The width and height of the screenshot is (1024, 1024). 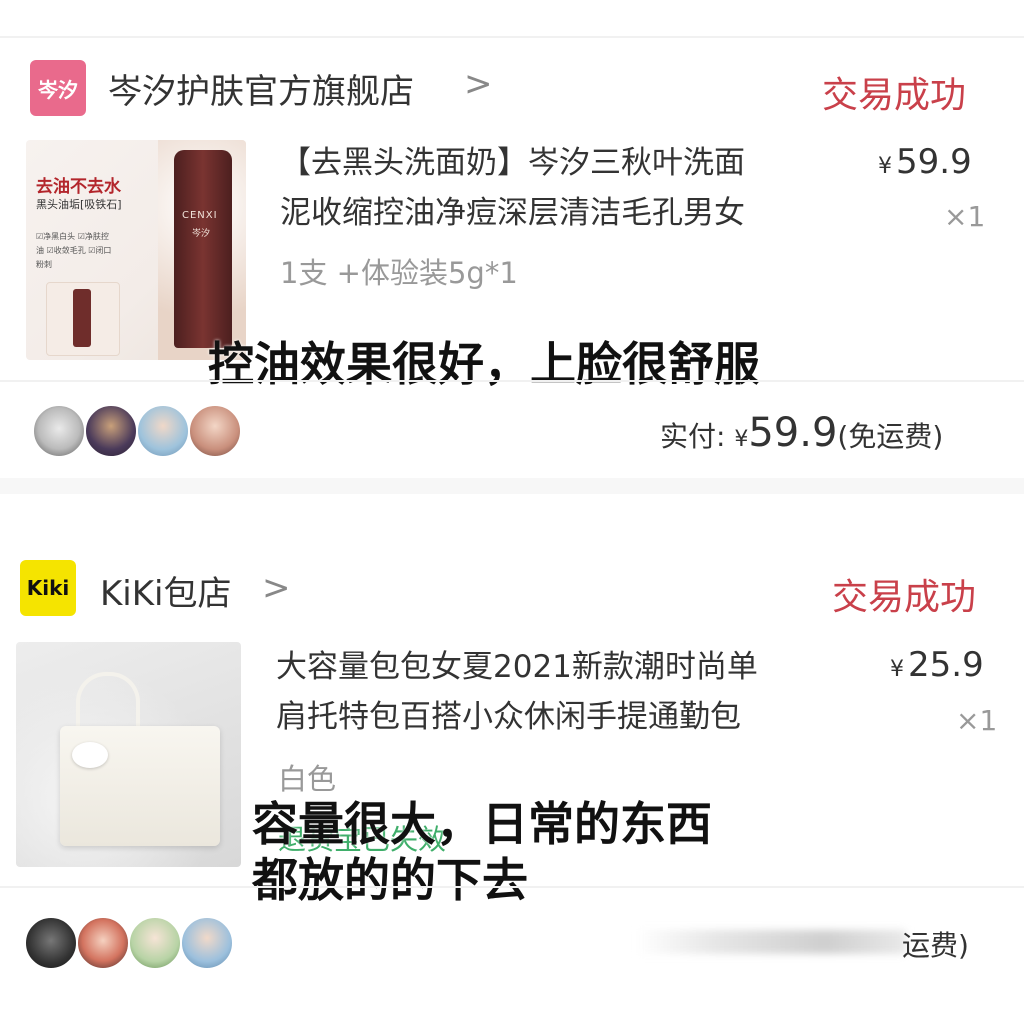 What do you see at coordinates (512, 213) in the screenshot?
I see `product-title-line2: 泥收缩控油净痘深层清洁毛孔男女` at bounding box center [512, 213].